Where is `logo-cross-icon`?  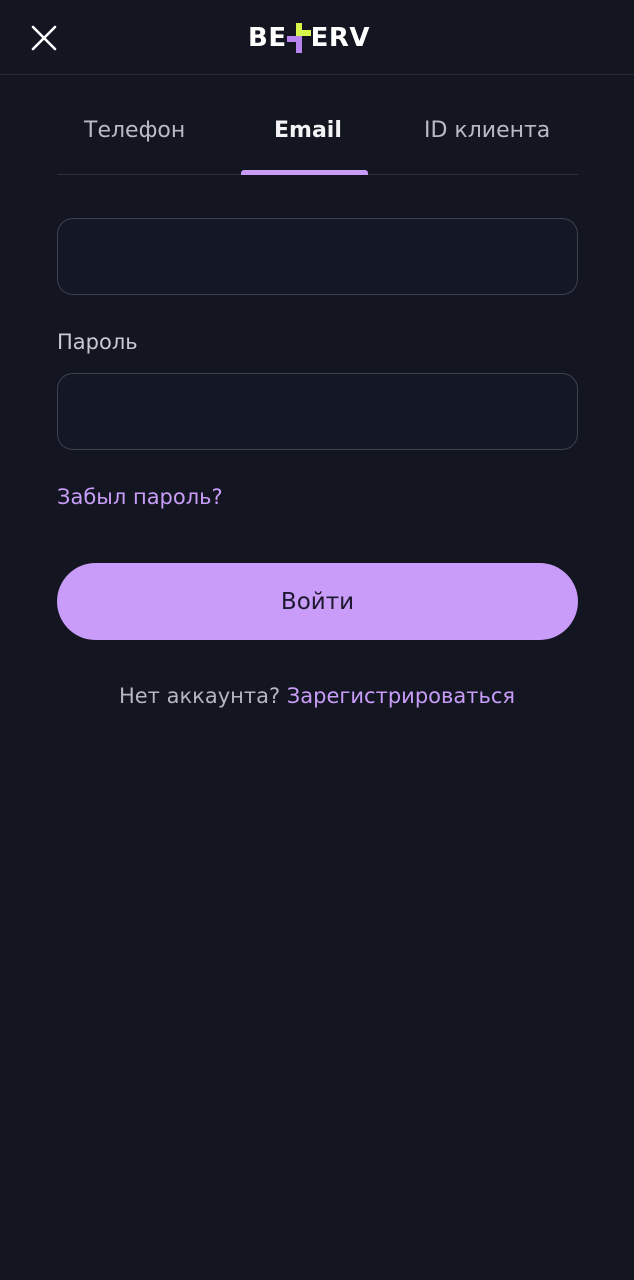 logo-cross-icon is located at coordinates (298, 38).